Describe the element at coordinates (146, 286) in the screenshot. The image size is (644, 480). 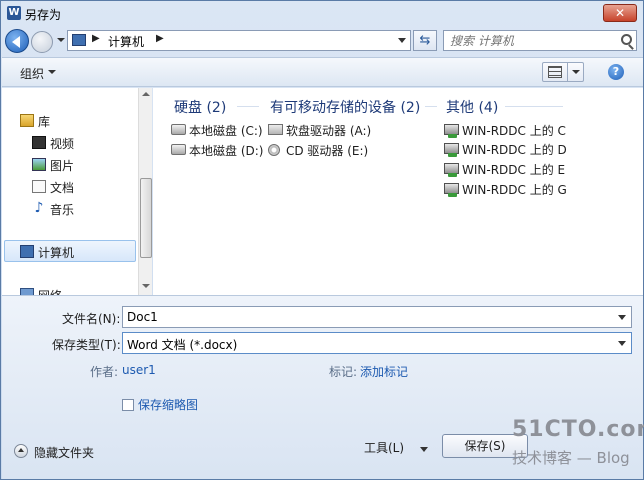
I see `scroll-down-icon` at that location.